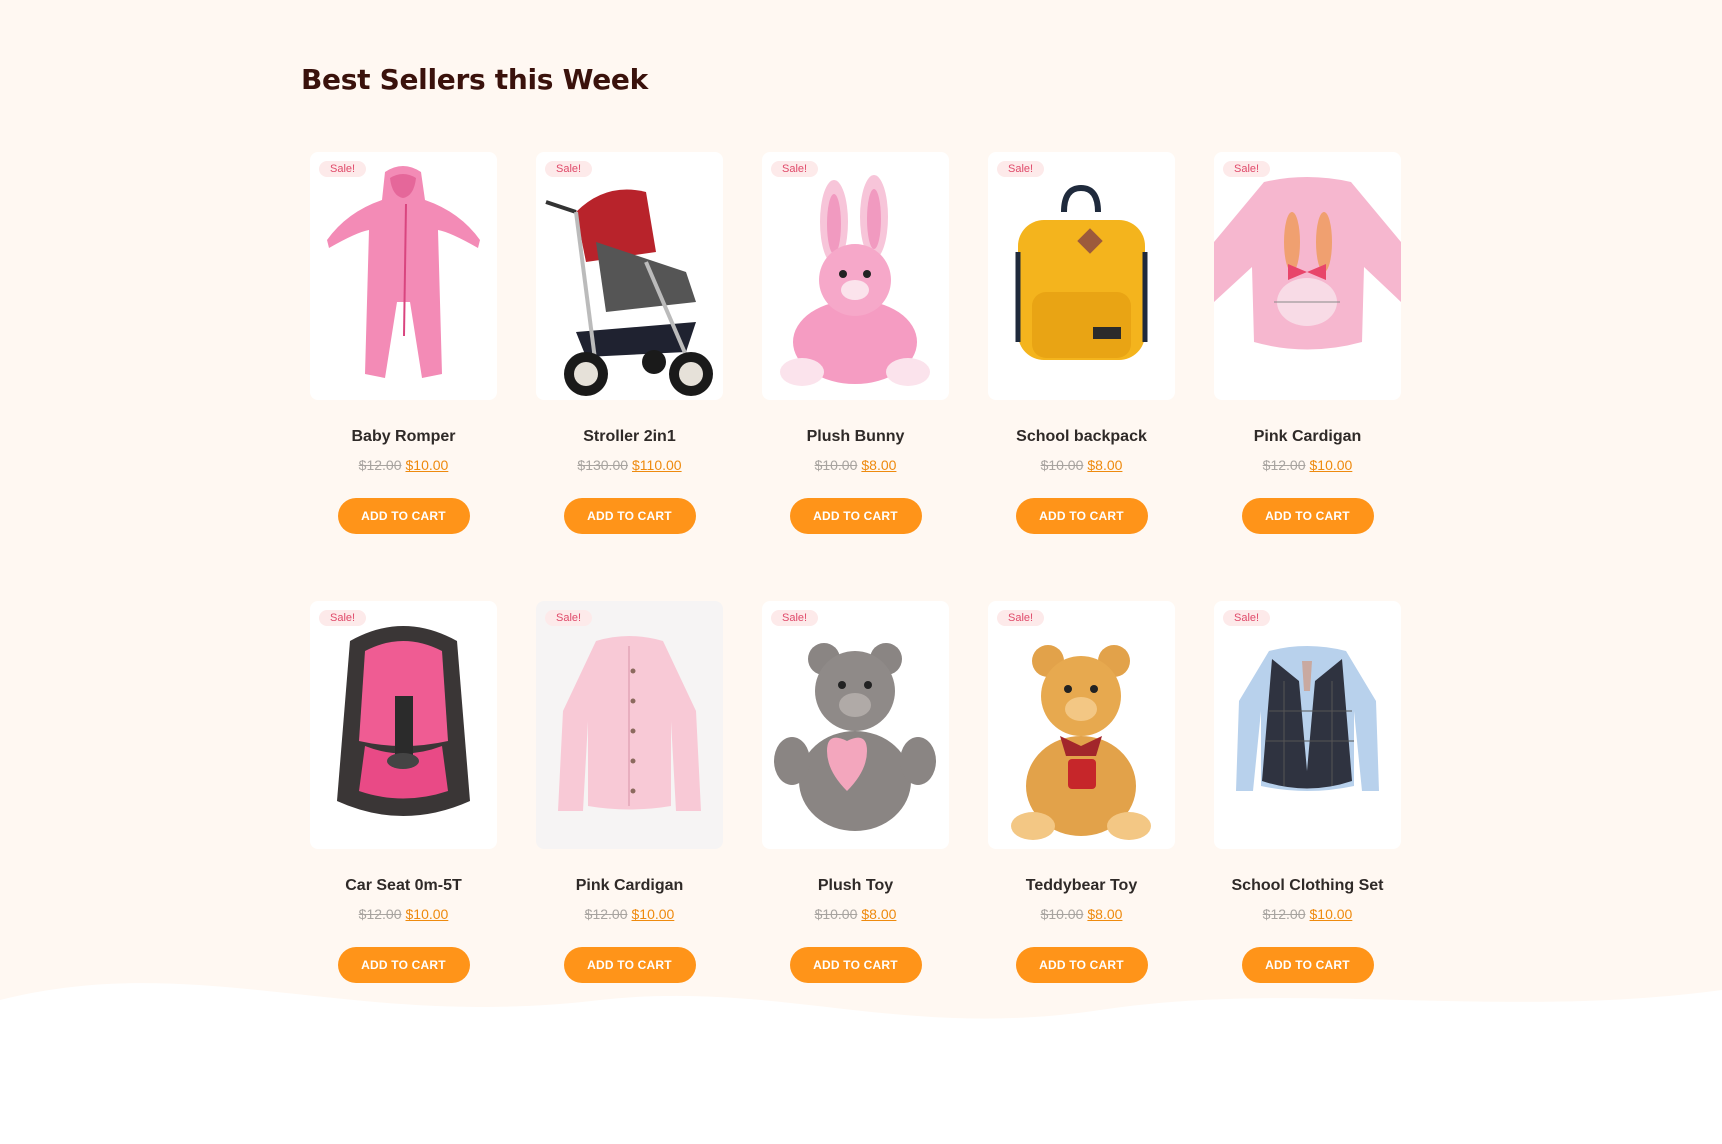 Image resolution: width=1722 pixels, height=1144 pixels. Describe the element at coordinates (474, 79) in the screenshot. I see `section-title: Best Sellers this Week` at that location.